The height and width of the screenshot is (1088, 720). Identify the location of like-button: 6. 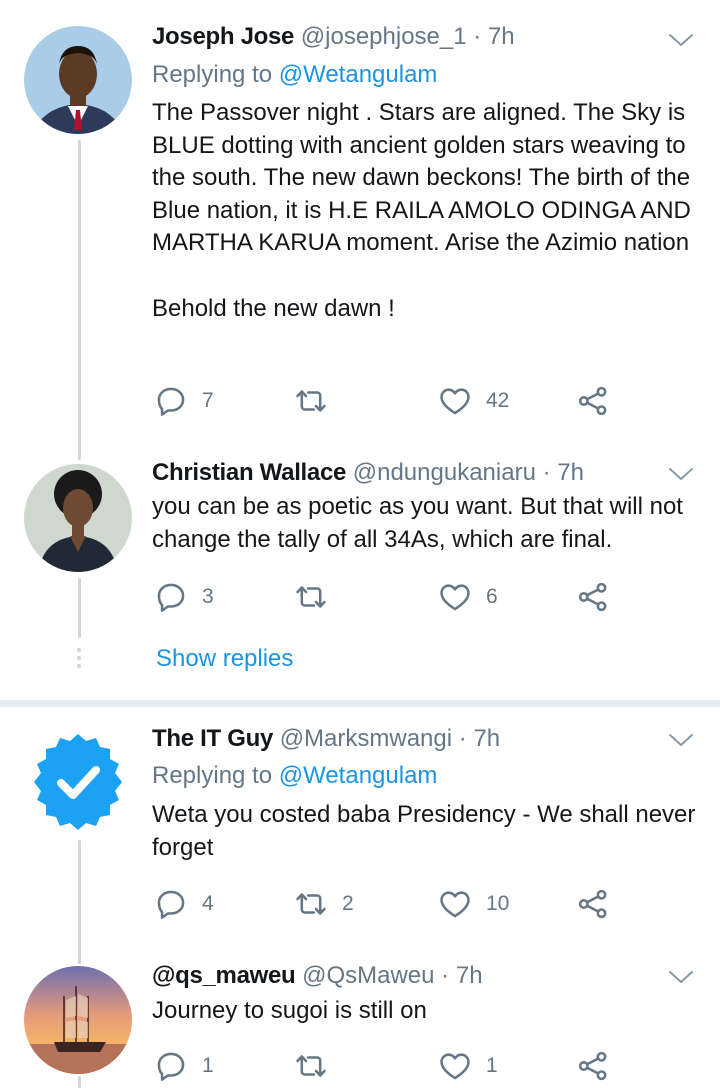
(468, 597).